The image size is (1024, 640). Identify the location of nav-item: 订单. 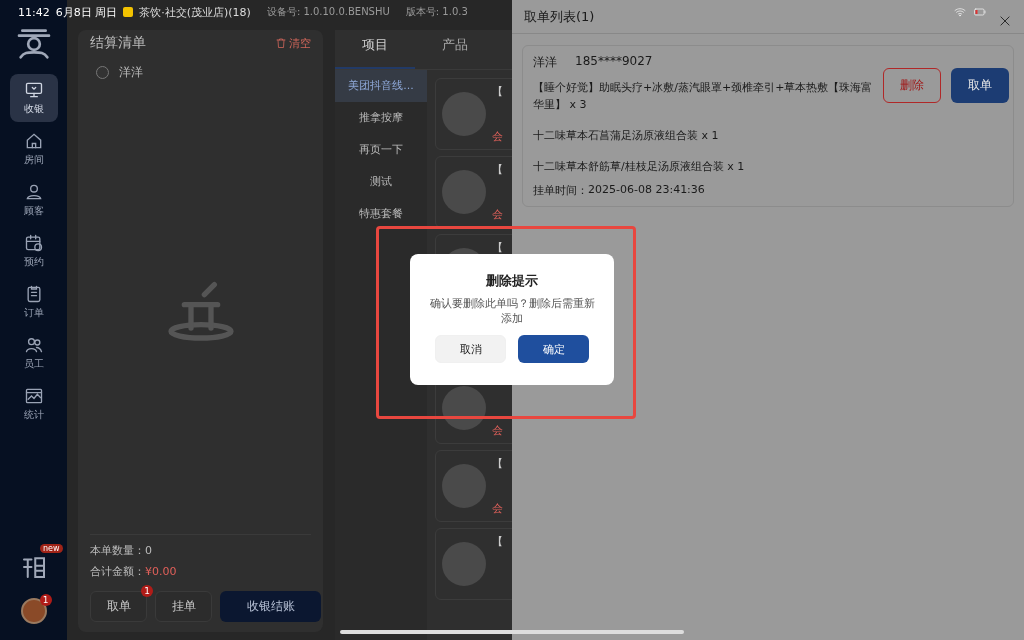
(33, 302).